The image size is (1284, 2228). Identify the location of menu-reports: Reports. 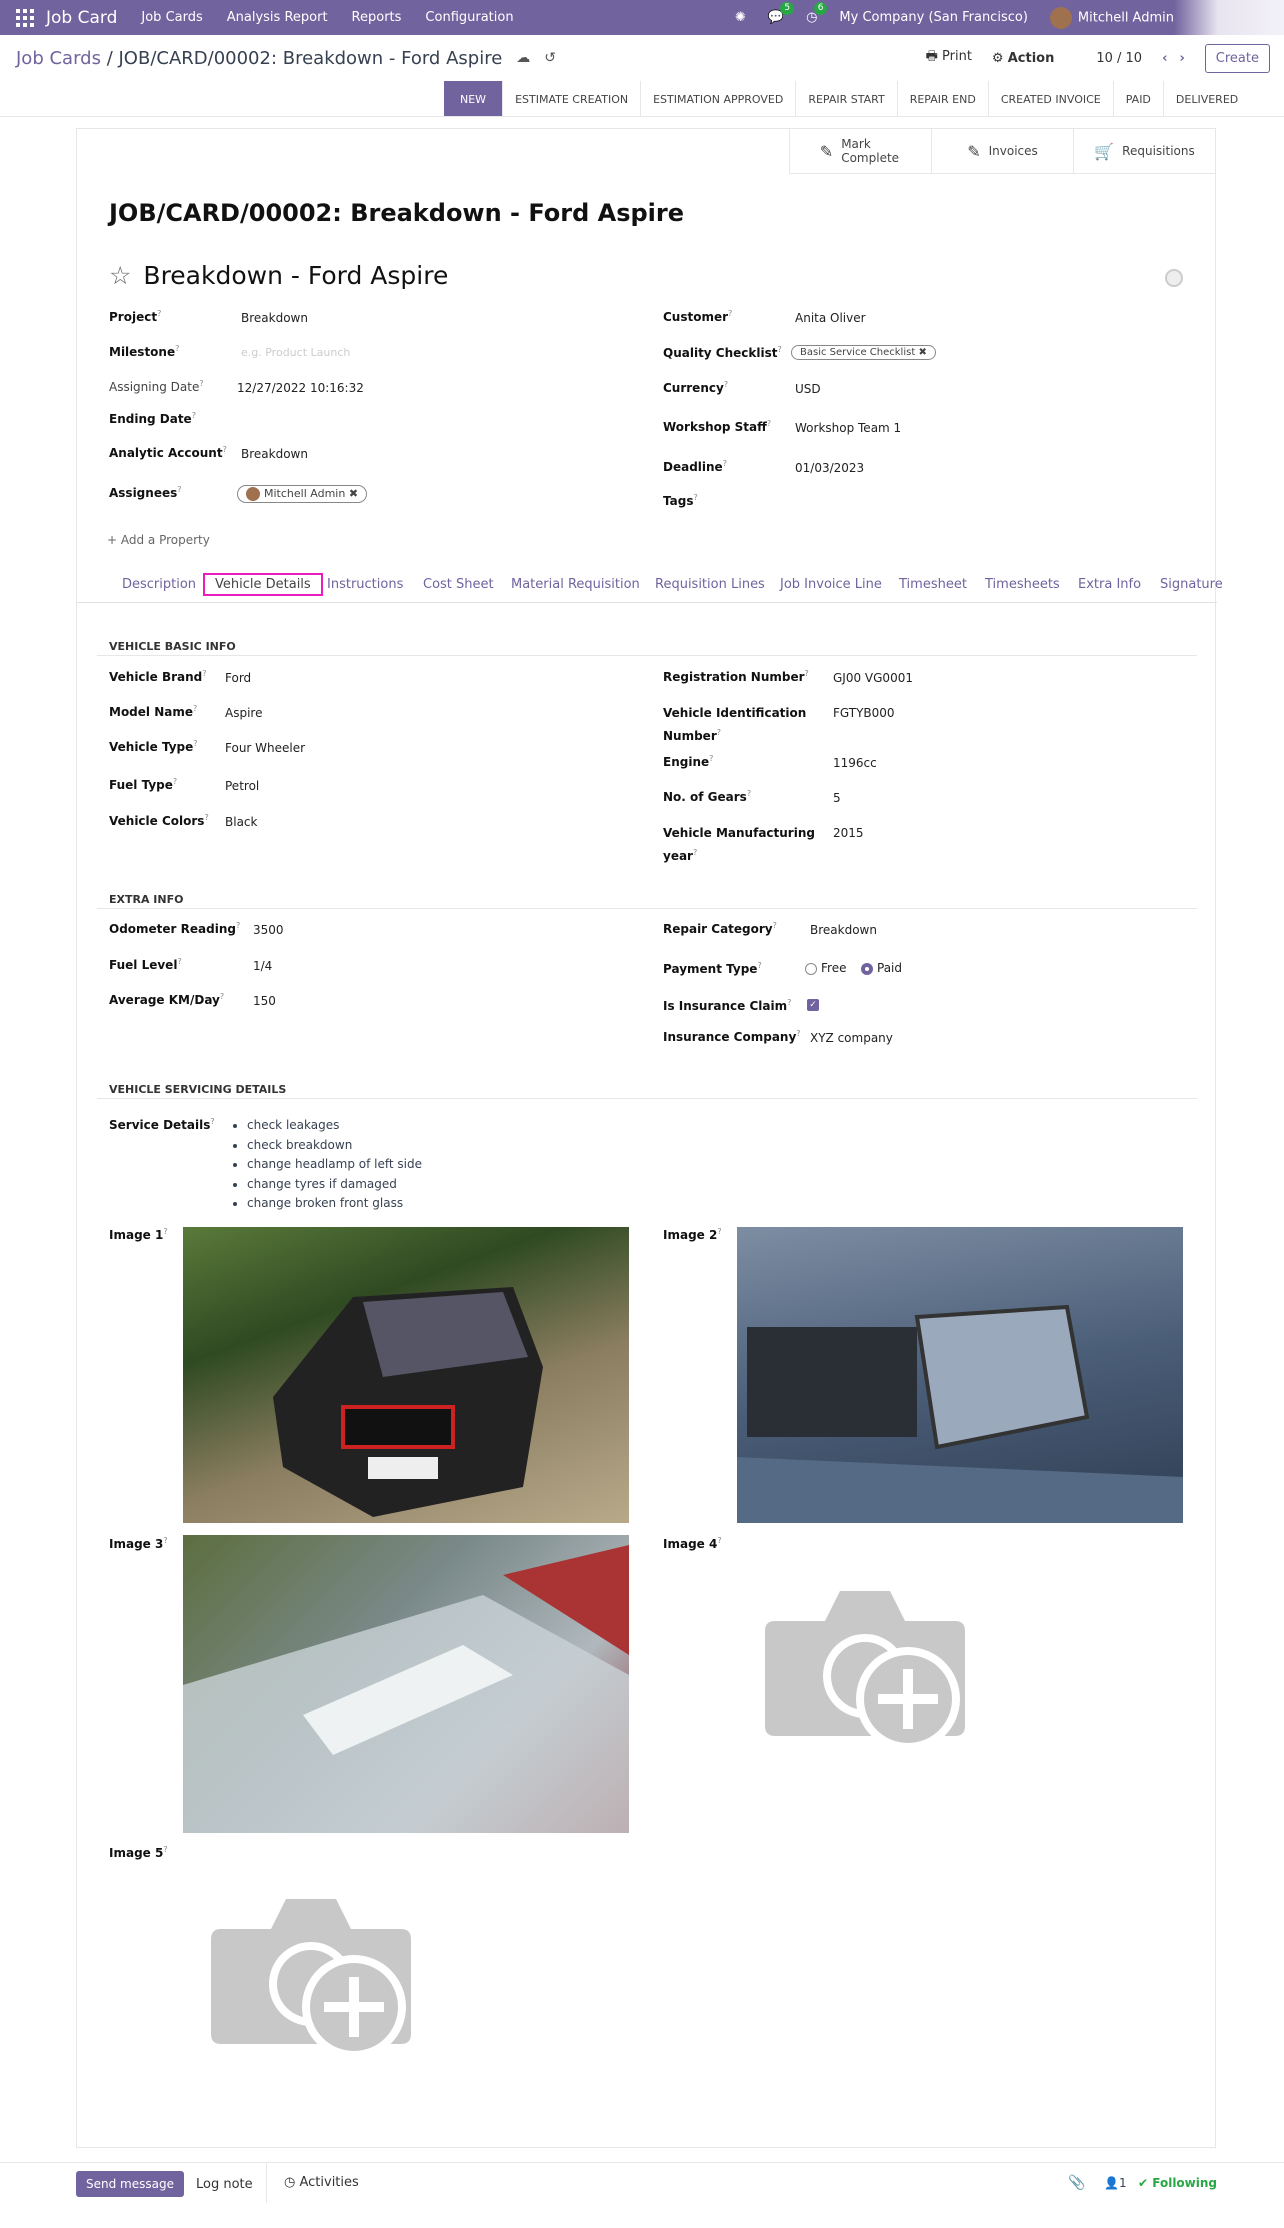
(377, 17).